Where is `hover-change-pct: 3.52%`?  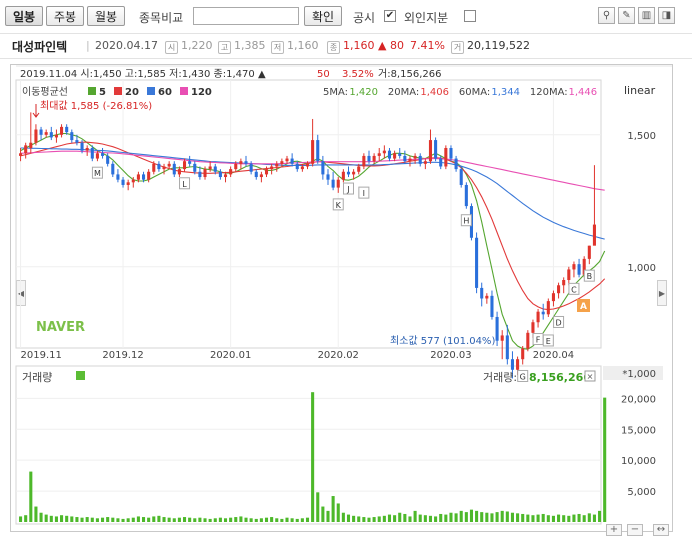
hover-change-pct: 3.52% is located at coordinates (358, 74).